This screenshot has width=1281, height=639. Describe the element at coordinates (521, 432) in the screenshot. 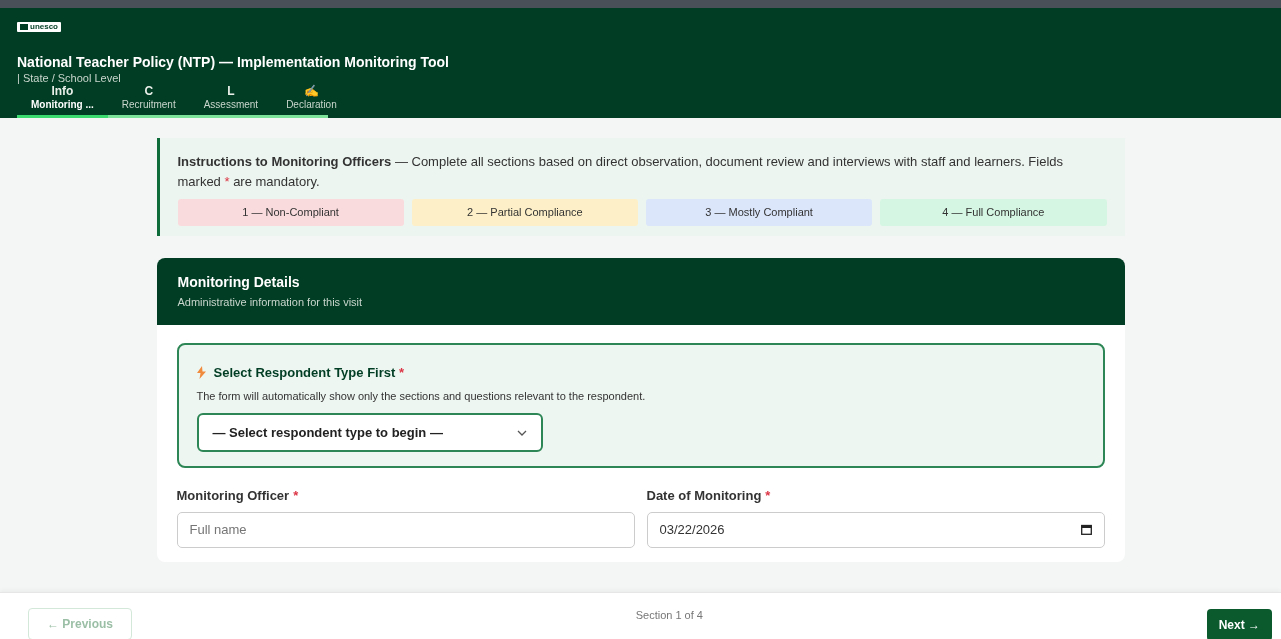

I see `chevron-icon` at that location.